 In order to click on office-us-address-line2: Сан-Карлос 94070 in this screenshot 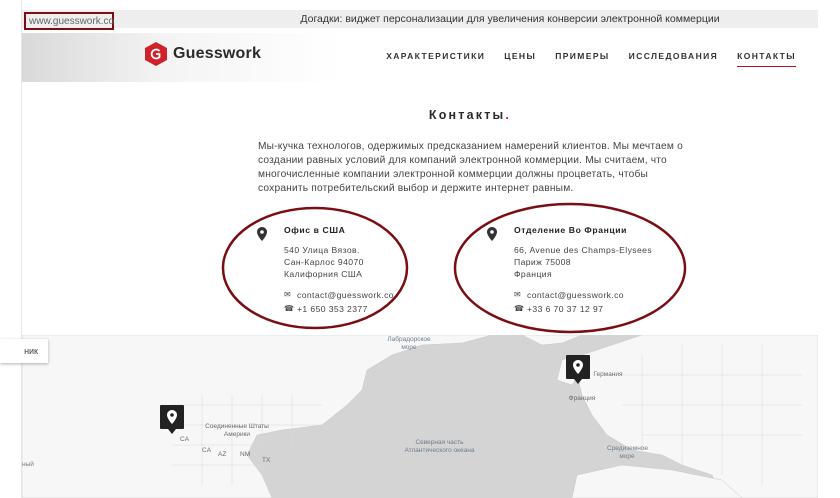, I will do `click(324, 262)`.